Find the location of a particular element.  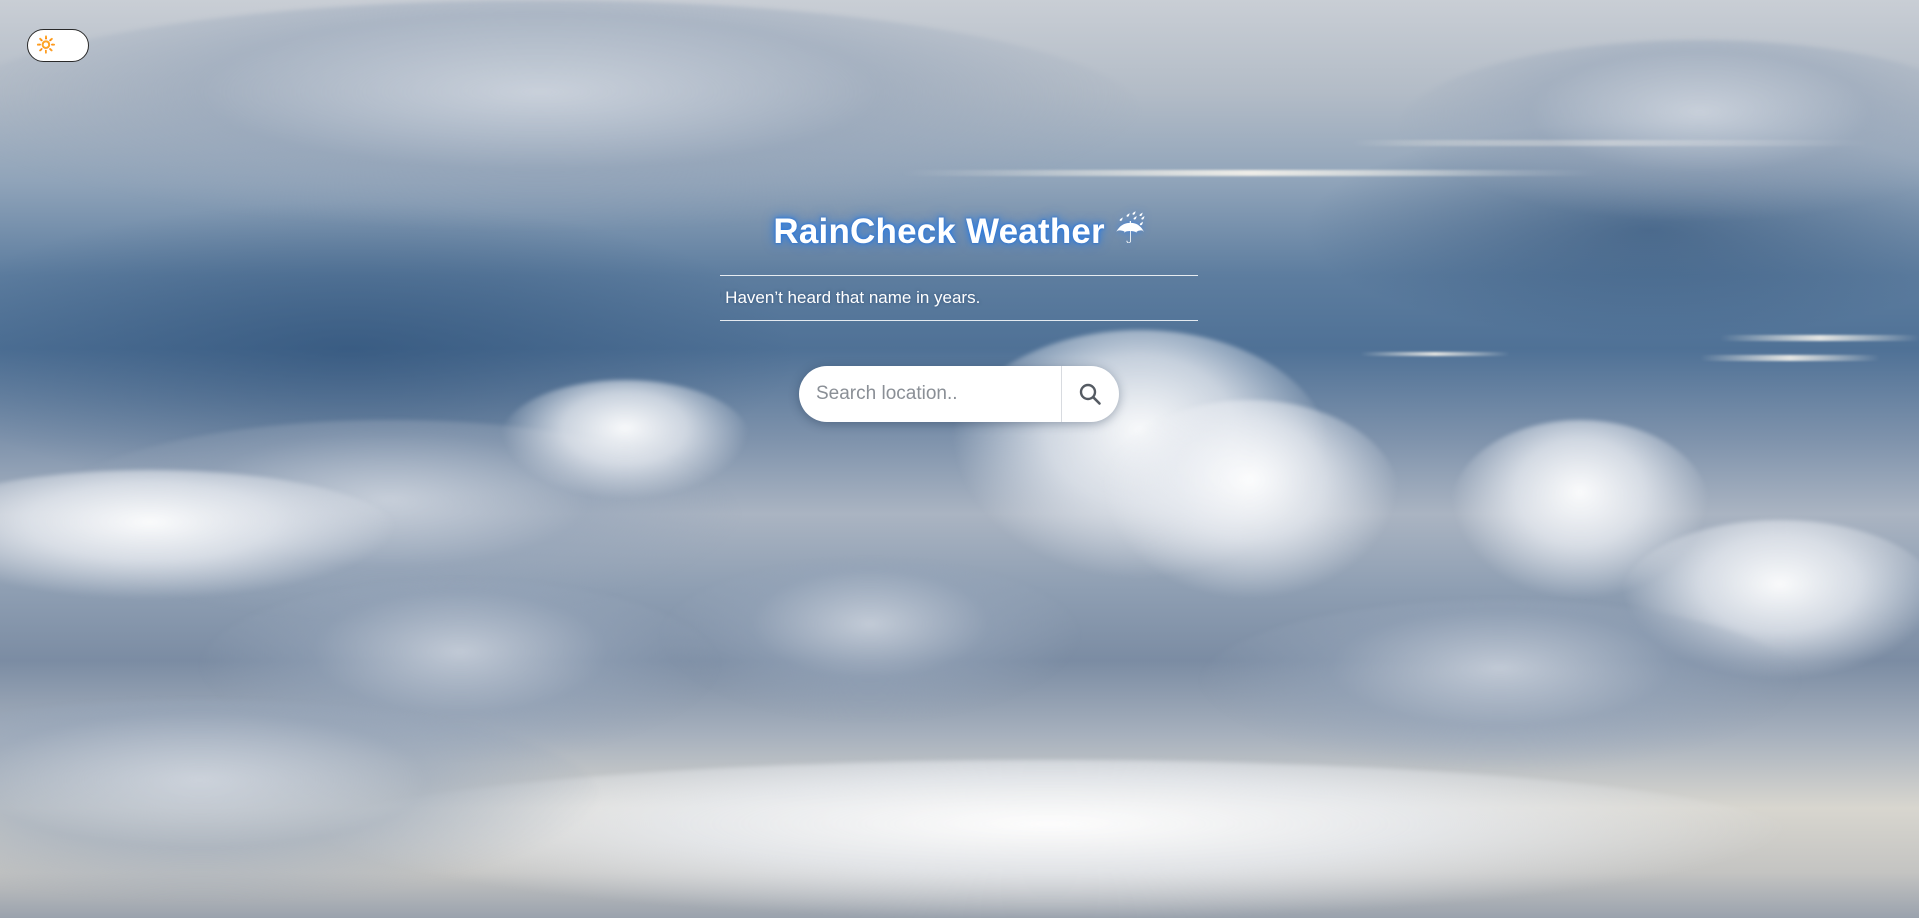

sun-icon: 🔆 is located at coordinates (46, 45).